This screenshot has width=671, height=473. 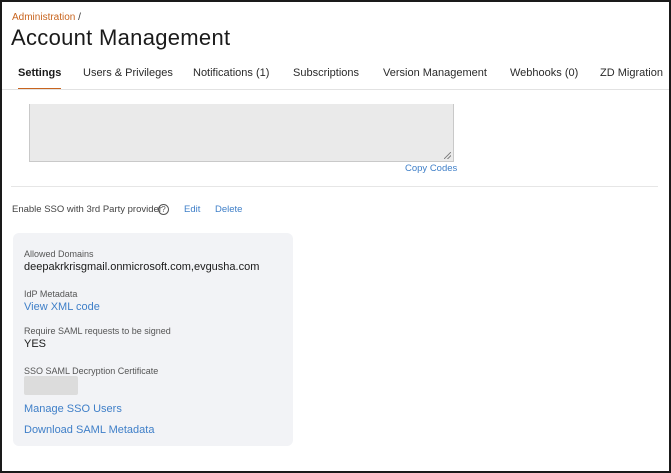 I want to click on tab-webhooks: Webhooks (0), so click(x=544, y=78).